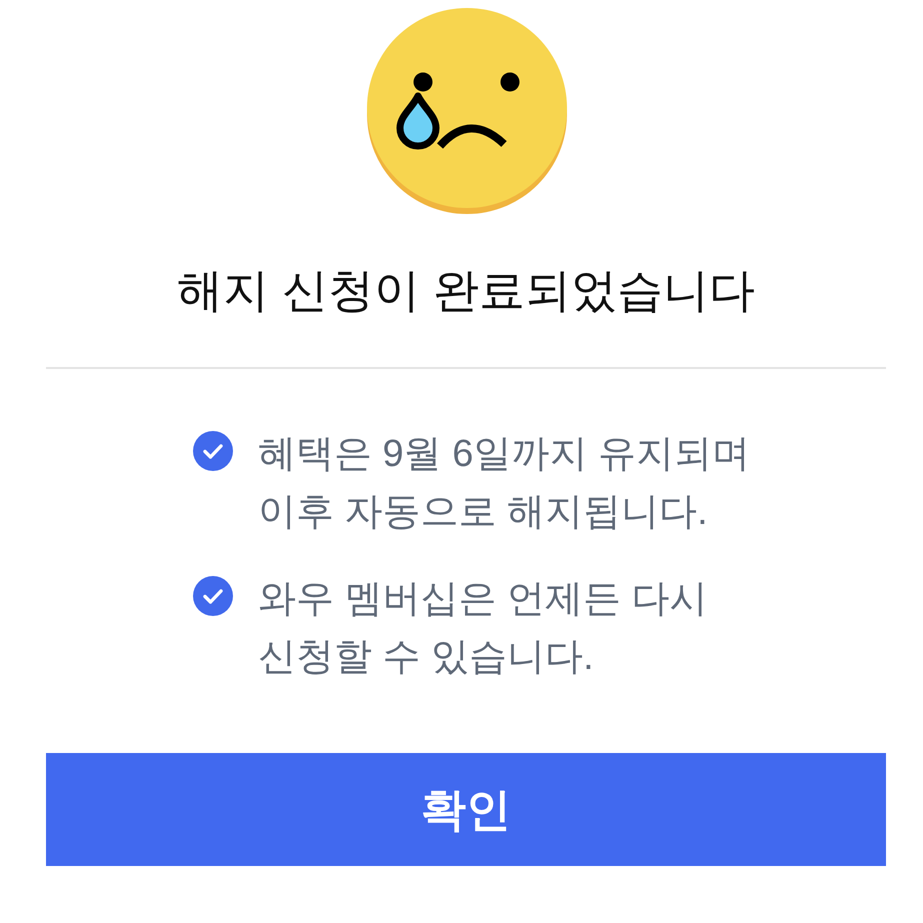  Describe the element at coordinates (467, 111) in the screenshot. I see `crying-face-icon` at that location.